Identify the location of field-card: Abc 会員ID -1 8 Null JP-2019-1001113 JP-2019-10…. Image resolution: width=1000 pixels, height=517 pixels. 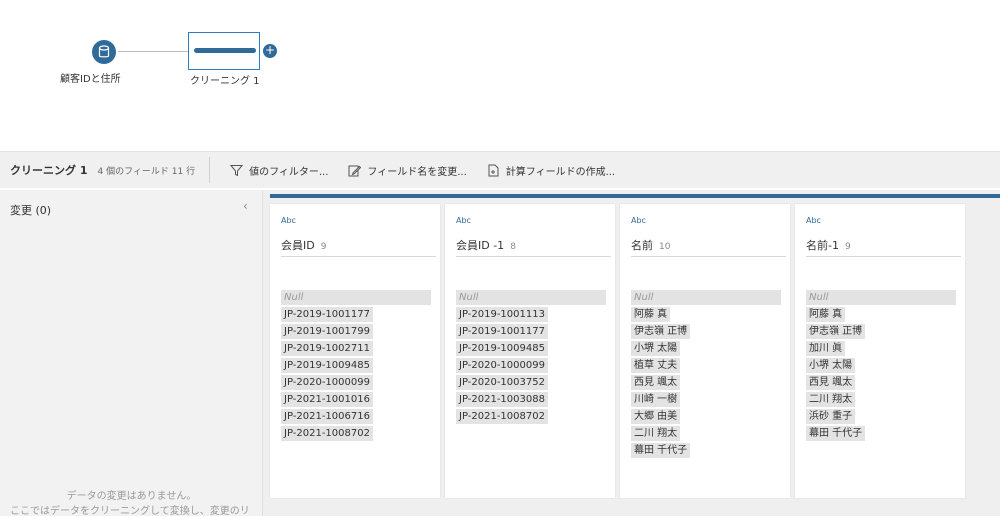
(530, 351).